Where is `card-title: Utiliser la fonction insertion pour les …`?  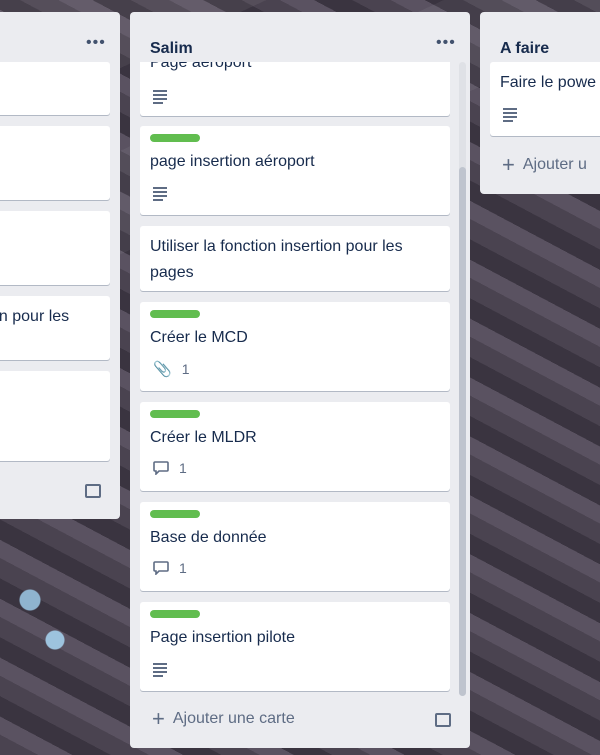 card-title: Utiliser la fonction insertion pour les … is located at coordinates (276, 259).